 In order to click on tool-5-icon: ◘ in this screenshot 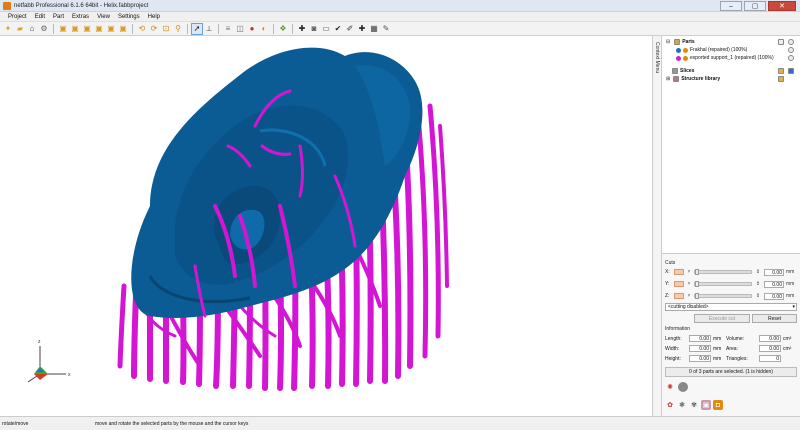, I will do `click(718, 405)`.